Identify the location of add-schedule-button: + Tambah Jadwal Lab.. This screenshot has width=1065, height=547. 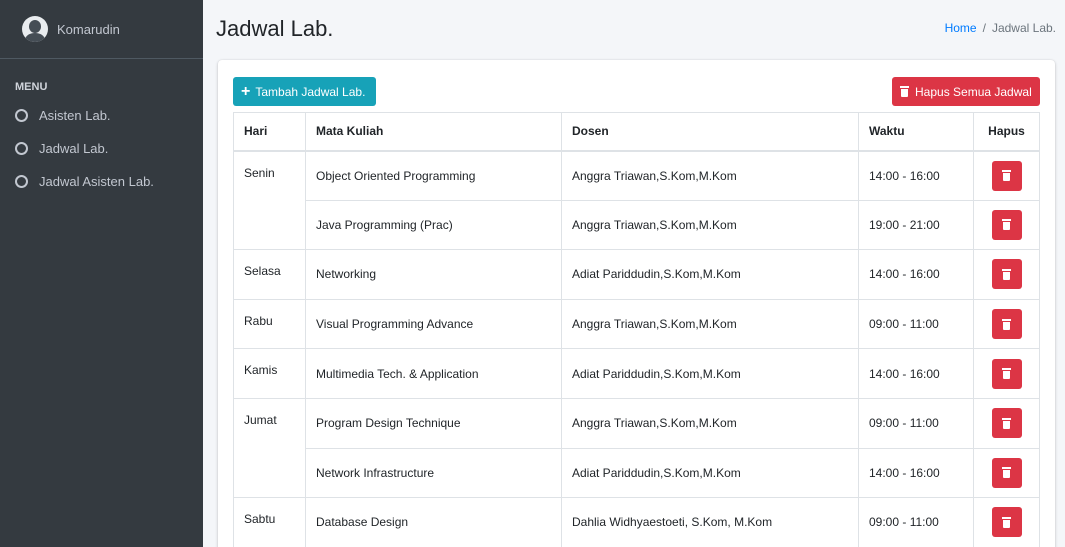
(304, 91).